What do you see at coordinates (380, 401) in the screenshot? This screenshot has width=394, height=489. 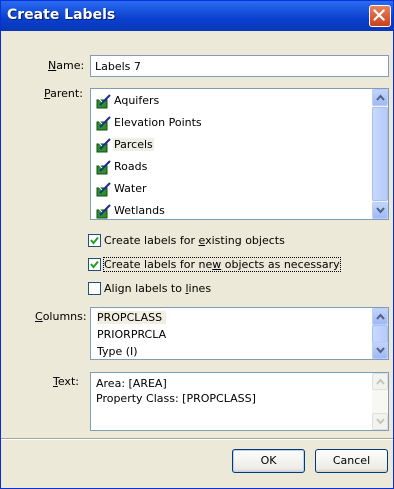 I see `text-area-scrollbar` at bounding box center [380, 401].